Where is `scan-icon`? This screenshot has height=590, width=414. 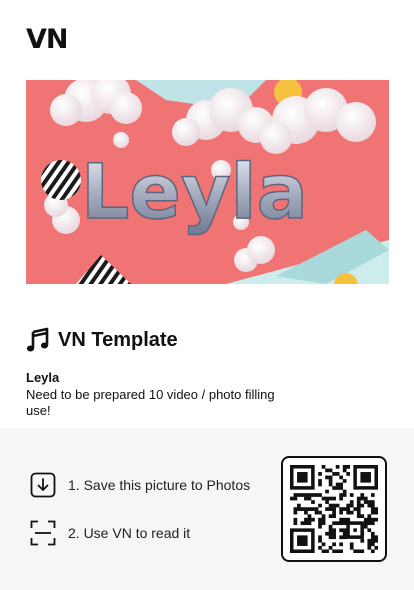 scan-icon is located at coordinates (43, 533).